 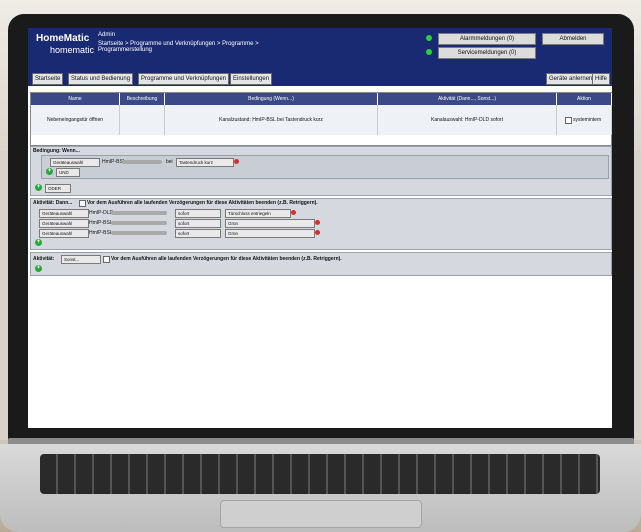 What do you see at coordinates (49, 171) in the screenshot?
I see `condition-add-icon: +` at bounding box center [49, 171].